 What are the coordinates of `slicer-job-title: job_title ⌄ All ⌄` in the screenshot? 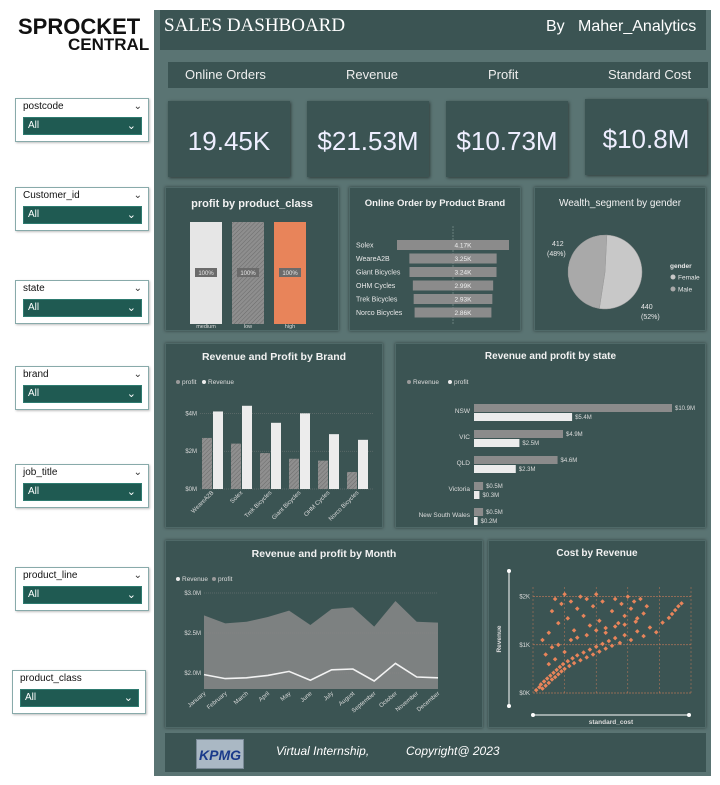 It's located at (82, 486).